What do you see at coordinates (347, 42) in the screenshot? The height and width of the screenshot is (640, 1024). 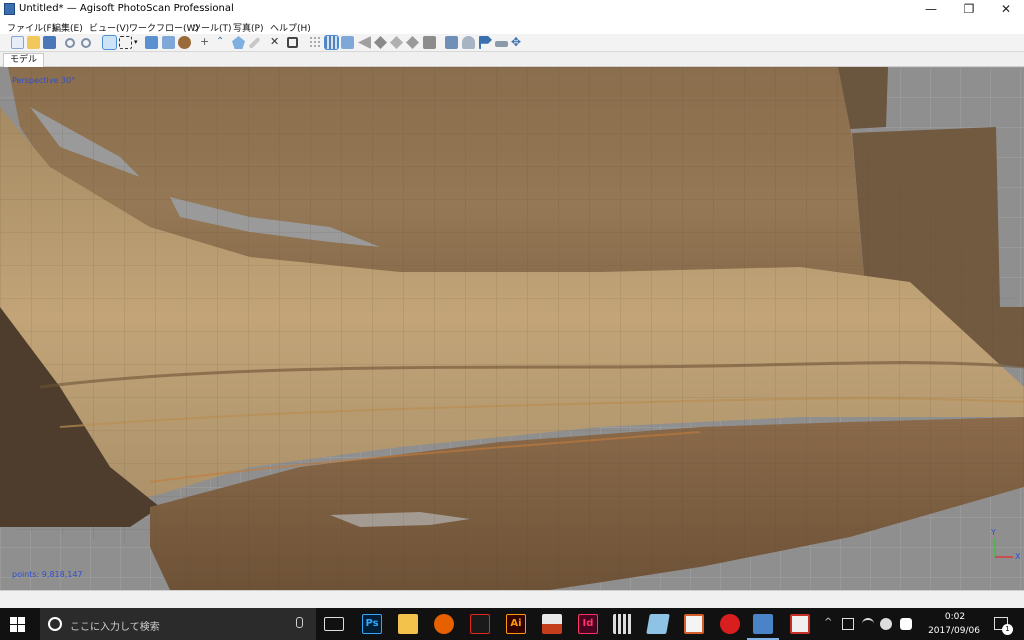 I see `solid-icon` at bounding box center [347, 42].